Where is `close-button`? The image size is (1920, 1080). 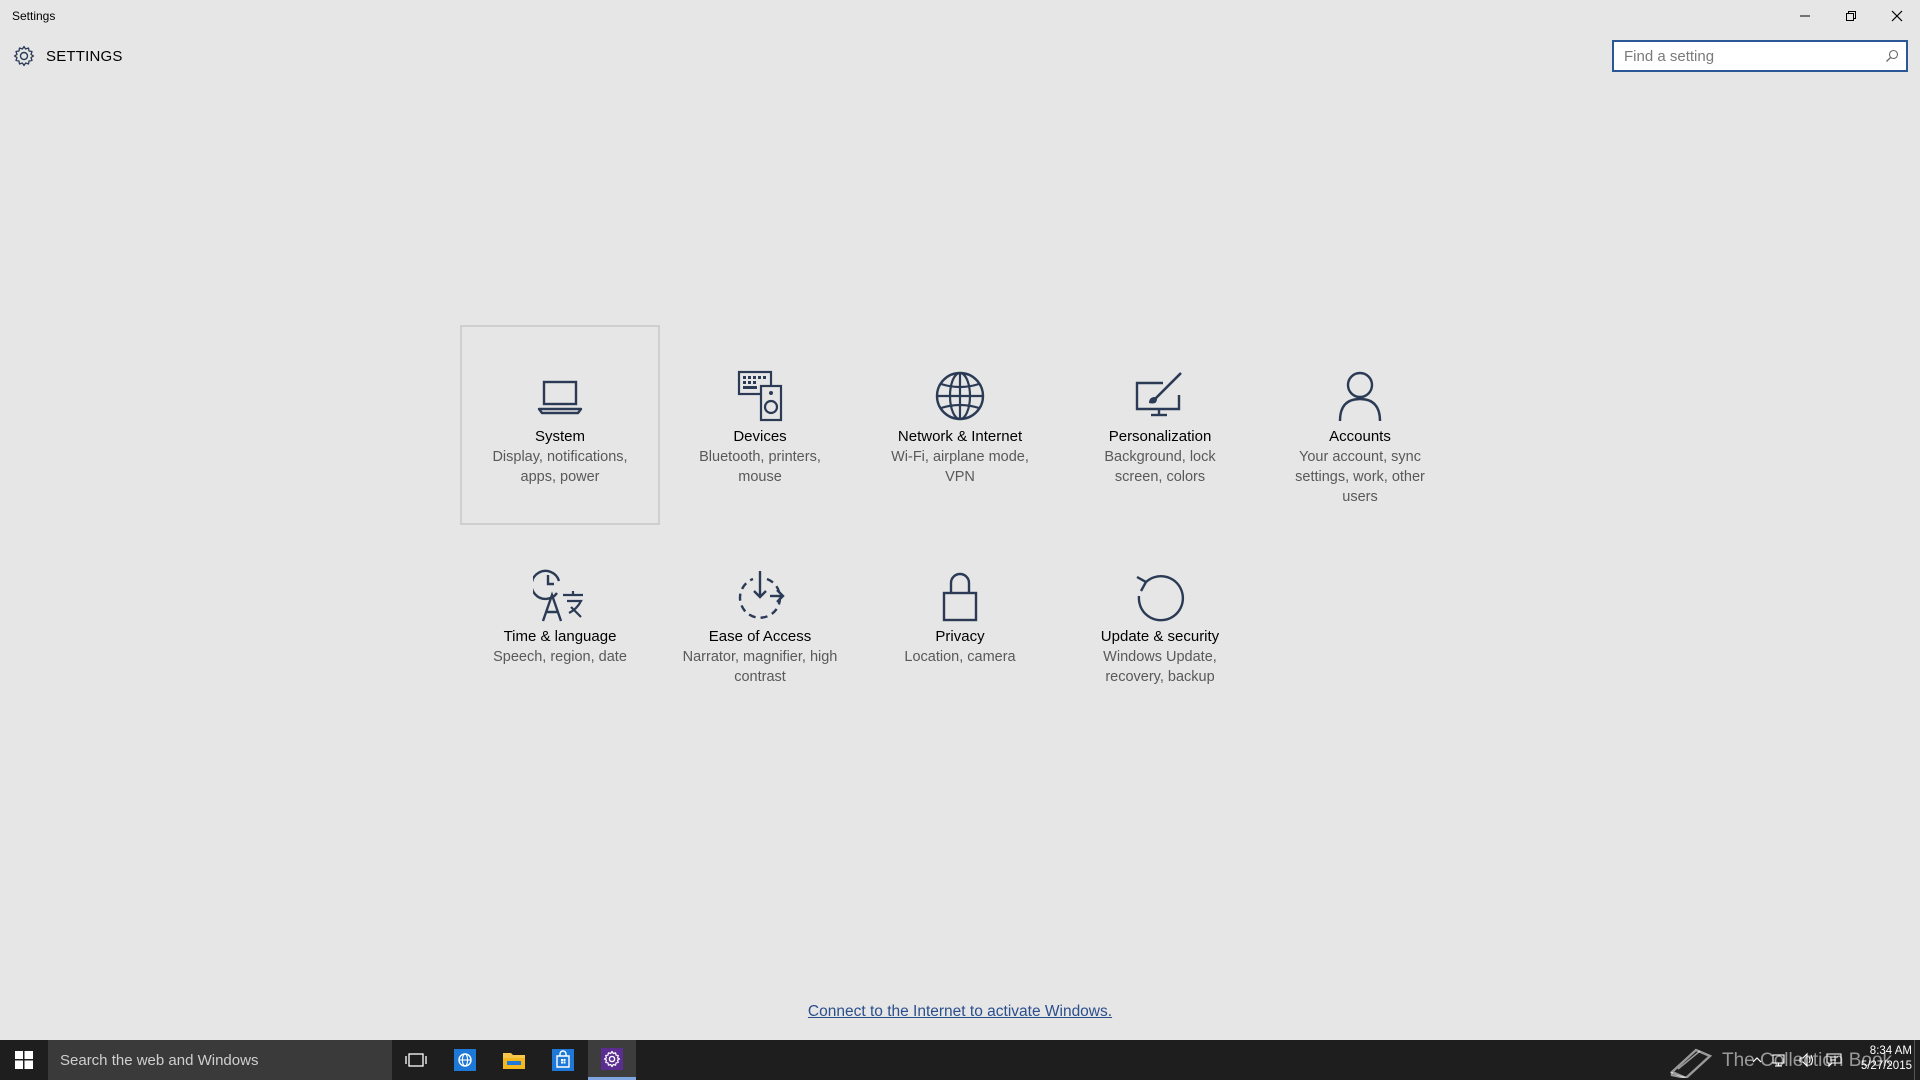
close-button is located at coordinates (1897, 16).